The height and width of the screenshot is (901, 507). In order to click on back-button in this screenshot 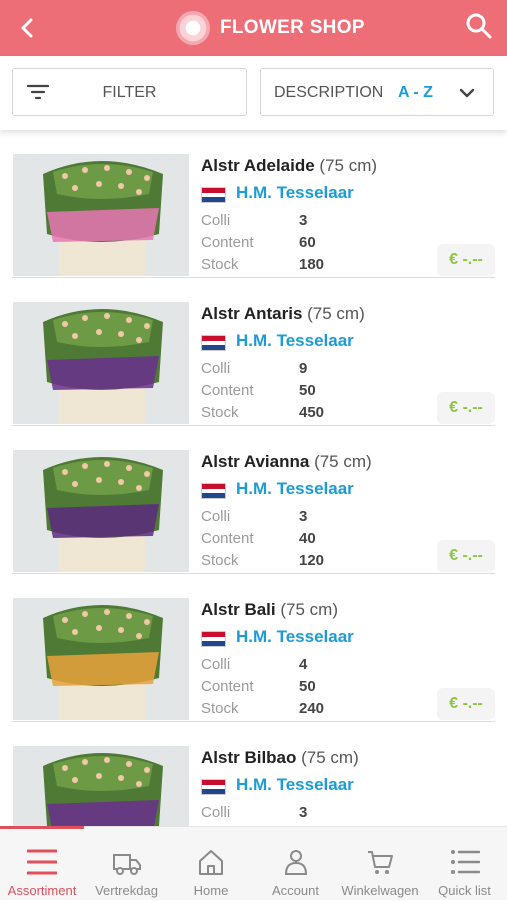, I will do `click(28, 28)`.